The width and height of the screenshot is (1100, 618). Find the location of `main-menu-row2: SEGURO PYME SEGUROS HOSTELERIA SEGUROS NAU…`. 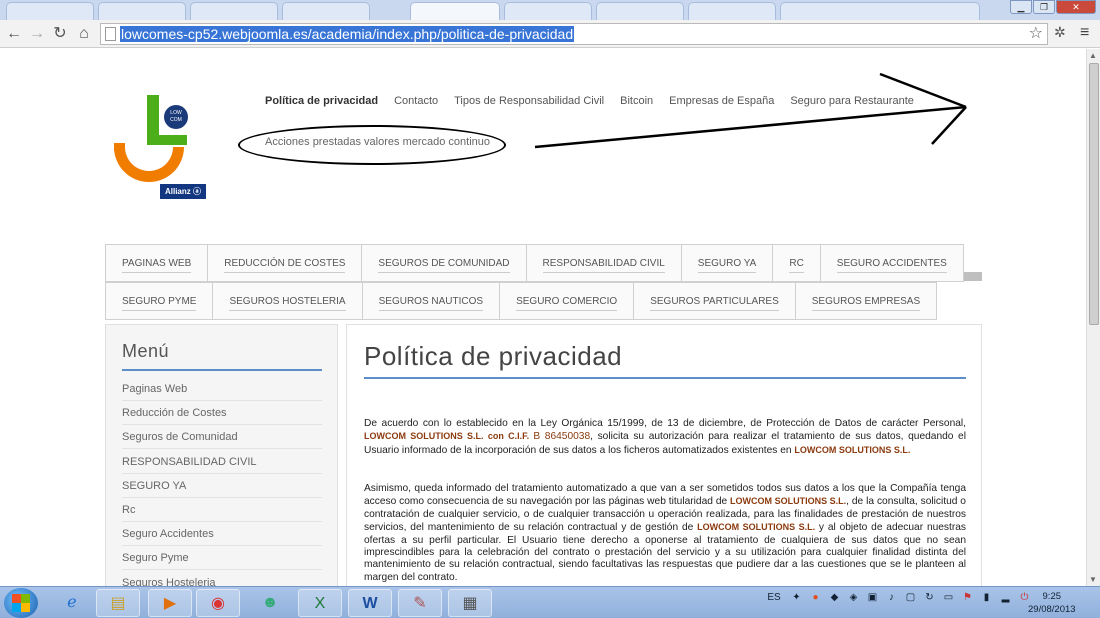

main-menu-row2: SEGURO PYME SEGUROS HOSTELERIA SEGUROS NAU… is located at coordinates (521, 301).